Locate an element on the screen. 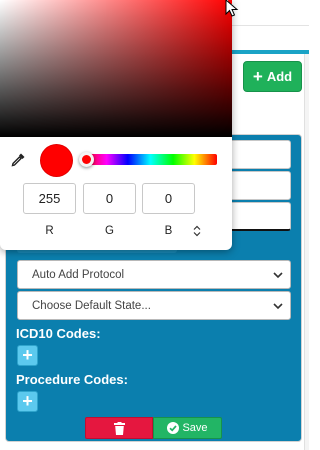  delete-button is located at coordinates (119, 428).